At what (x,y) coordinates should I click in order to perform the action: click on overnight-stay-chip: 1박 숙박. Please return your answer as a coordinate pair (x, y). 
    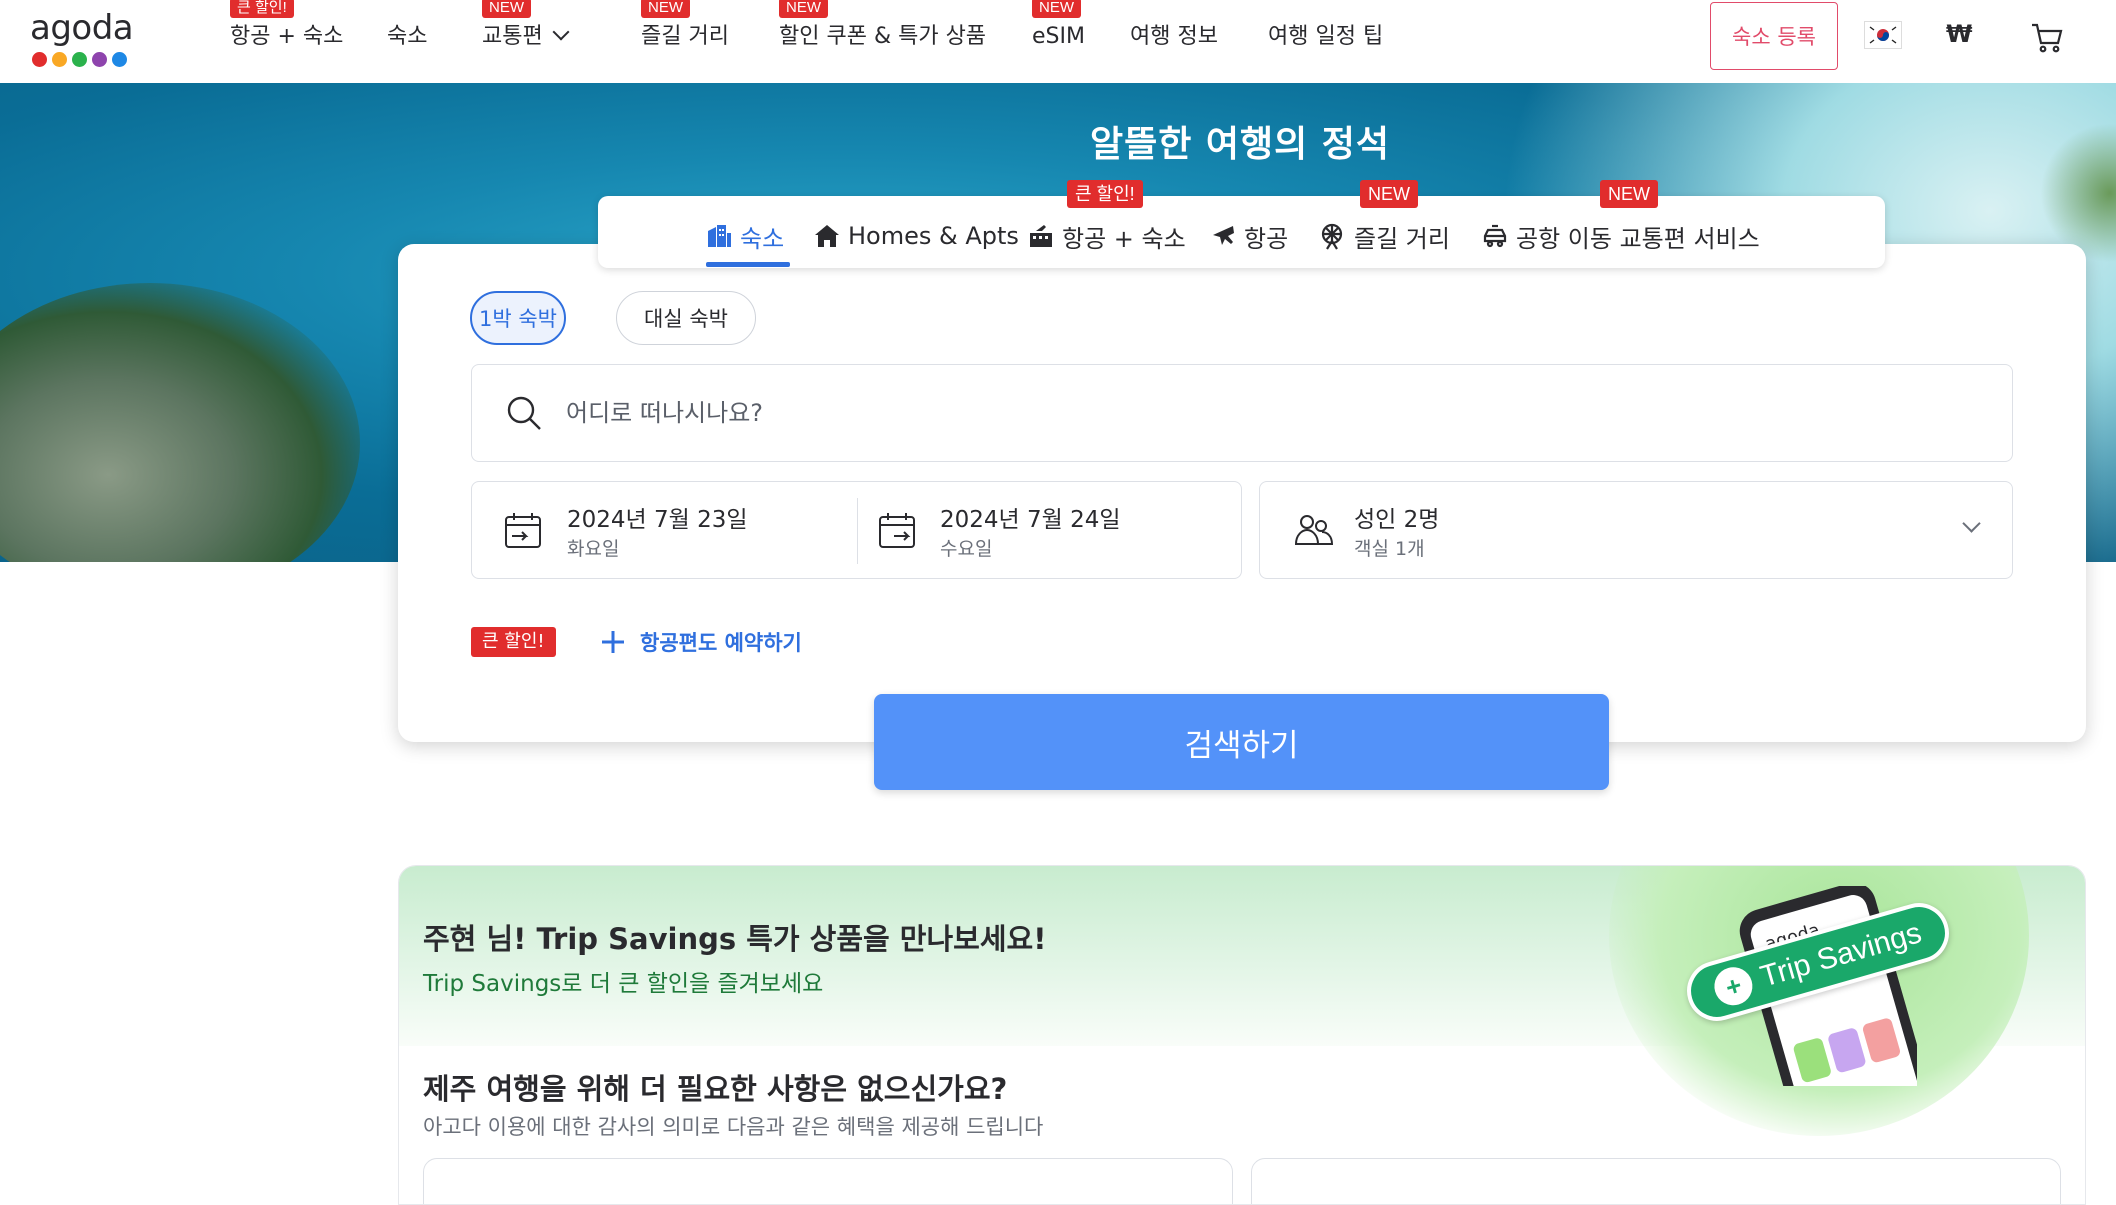
    Looking at the image, I should click on (518, 318).